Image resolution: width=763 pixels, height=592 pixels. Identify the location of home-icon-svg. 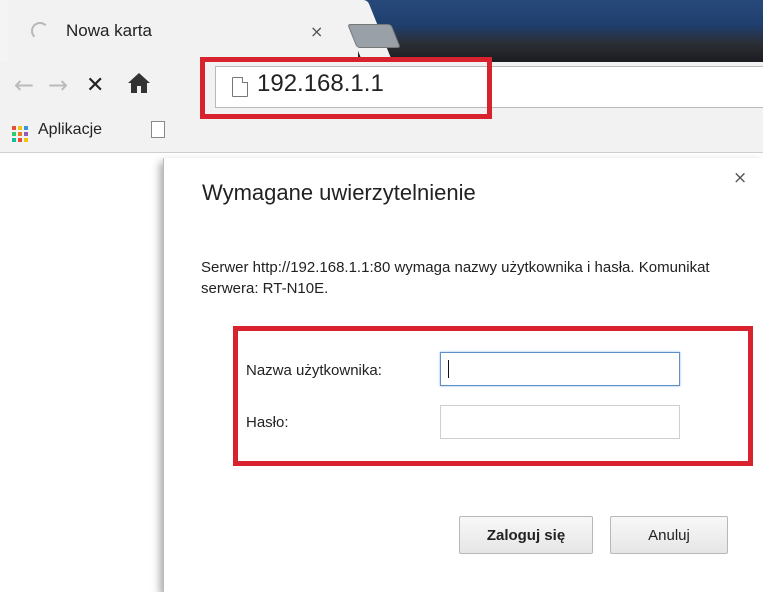
(139, 83).